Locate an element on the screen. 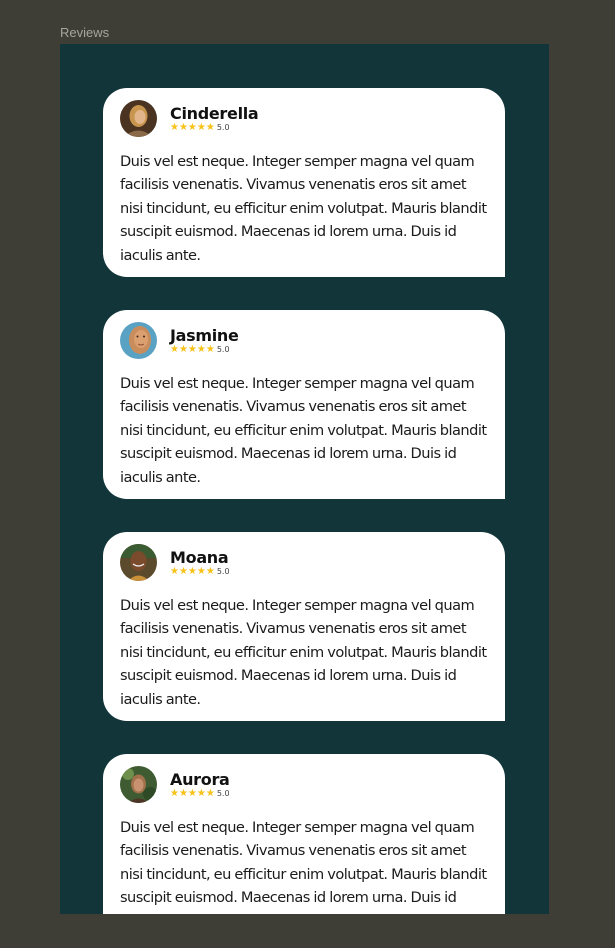  reviewer-name: Moana is located at coordinates (199, 557).